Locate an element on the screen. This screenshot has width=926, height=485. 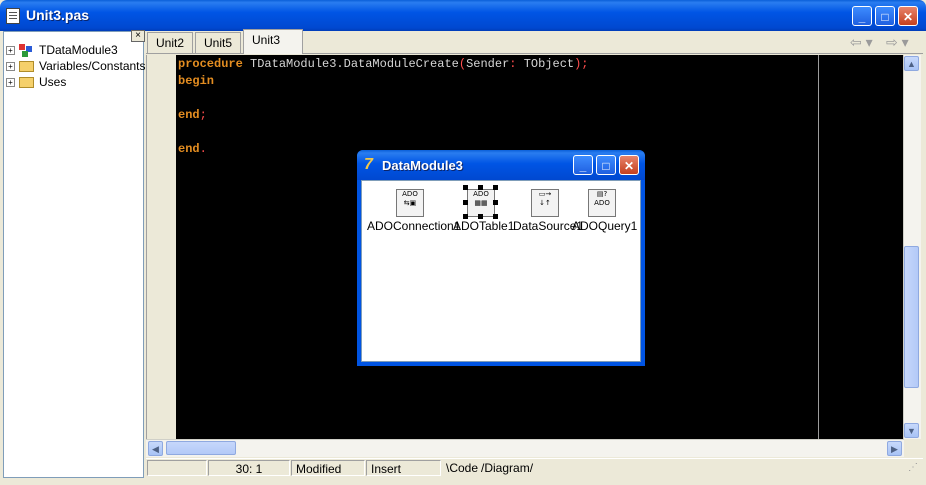
maximize-button: □ is located at coordinates (885, 16).